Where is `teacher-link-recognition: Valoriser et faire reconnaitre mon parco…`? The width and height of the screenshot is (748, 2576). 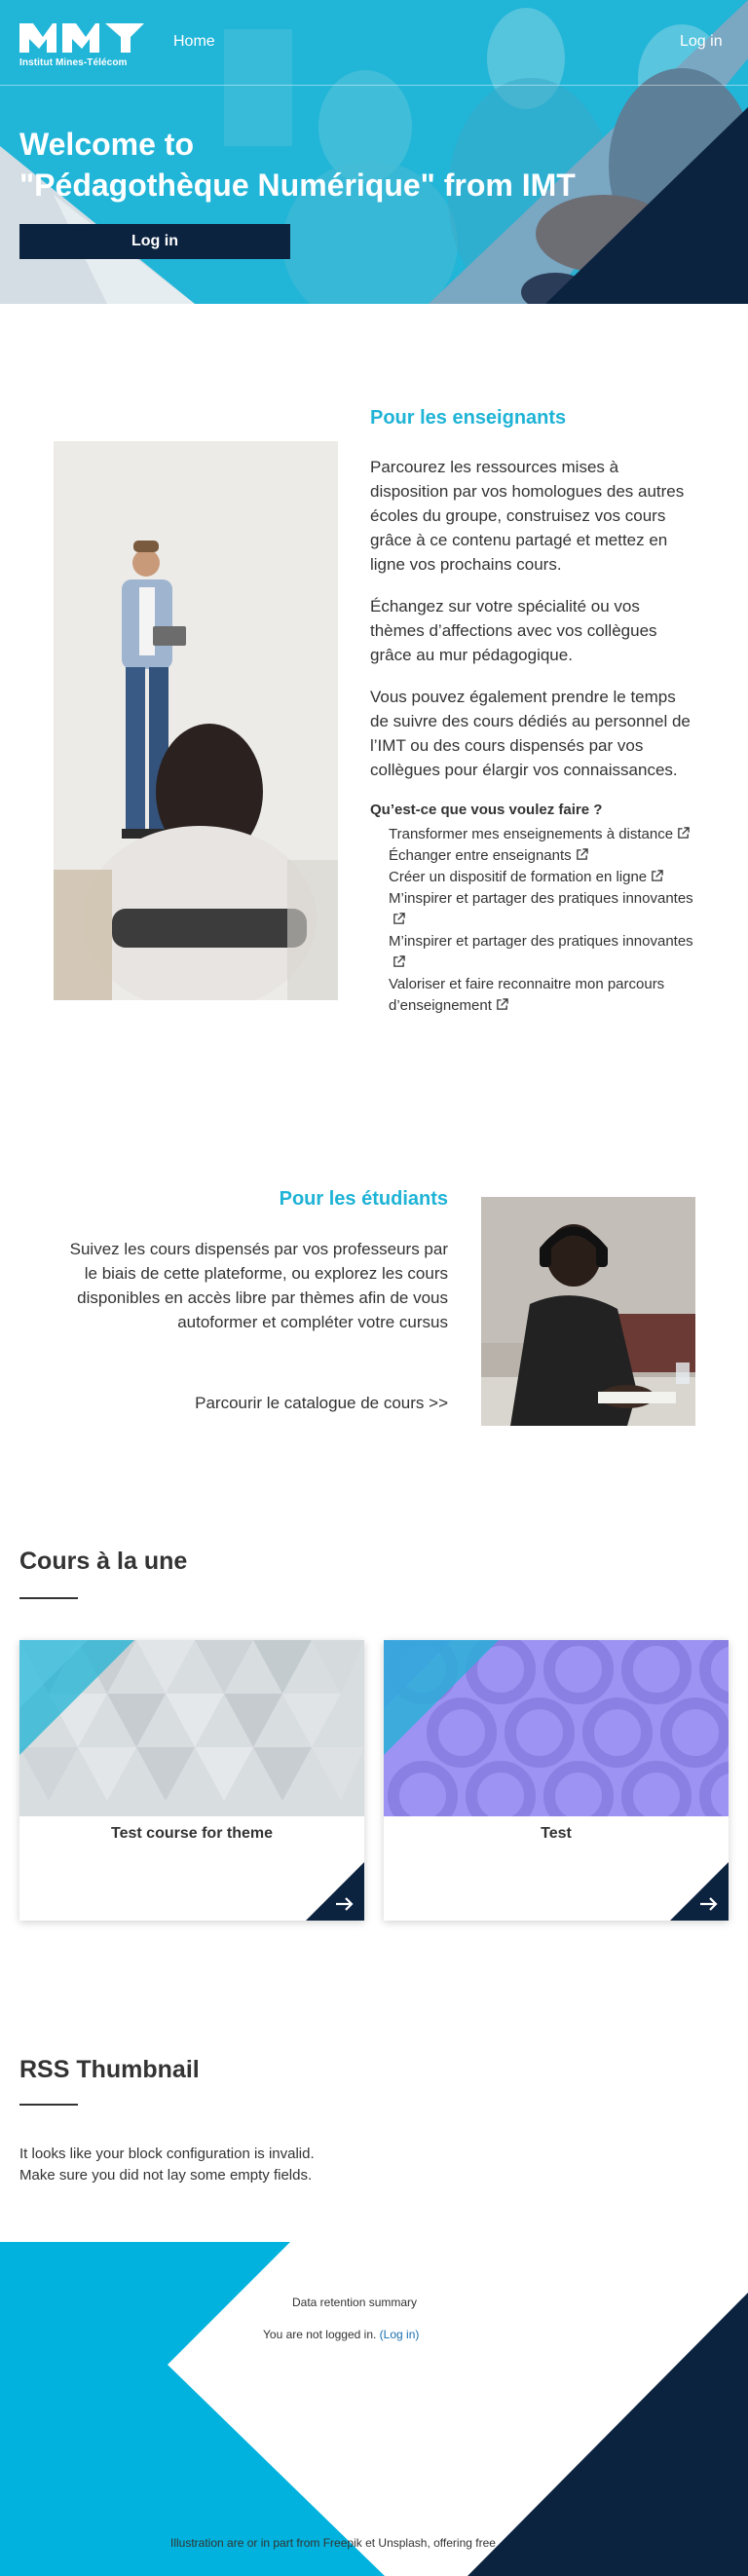 teacher-link-recognition: Valoriser et faire reconnaitre mon parco… is located at coordinates (545, 995).